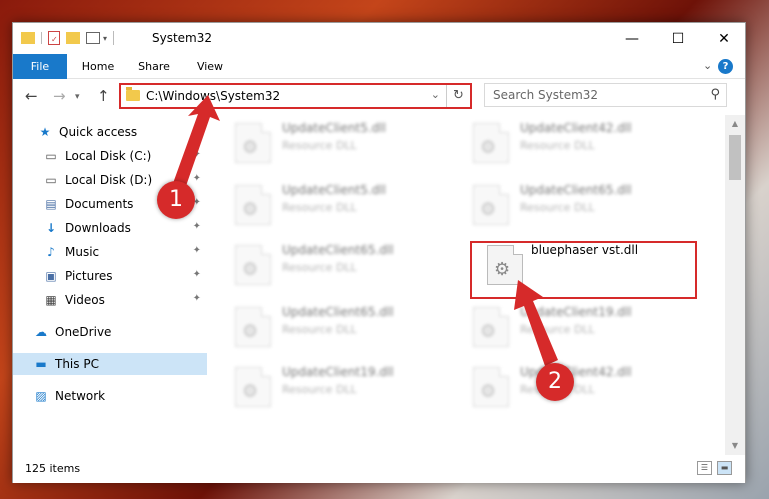  What do you see at coordinates (109, 180) in the screenshot?
I see `sidebar-item-label: Local Disk (D:)` at bounding box center [109, 180].